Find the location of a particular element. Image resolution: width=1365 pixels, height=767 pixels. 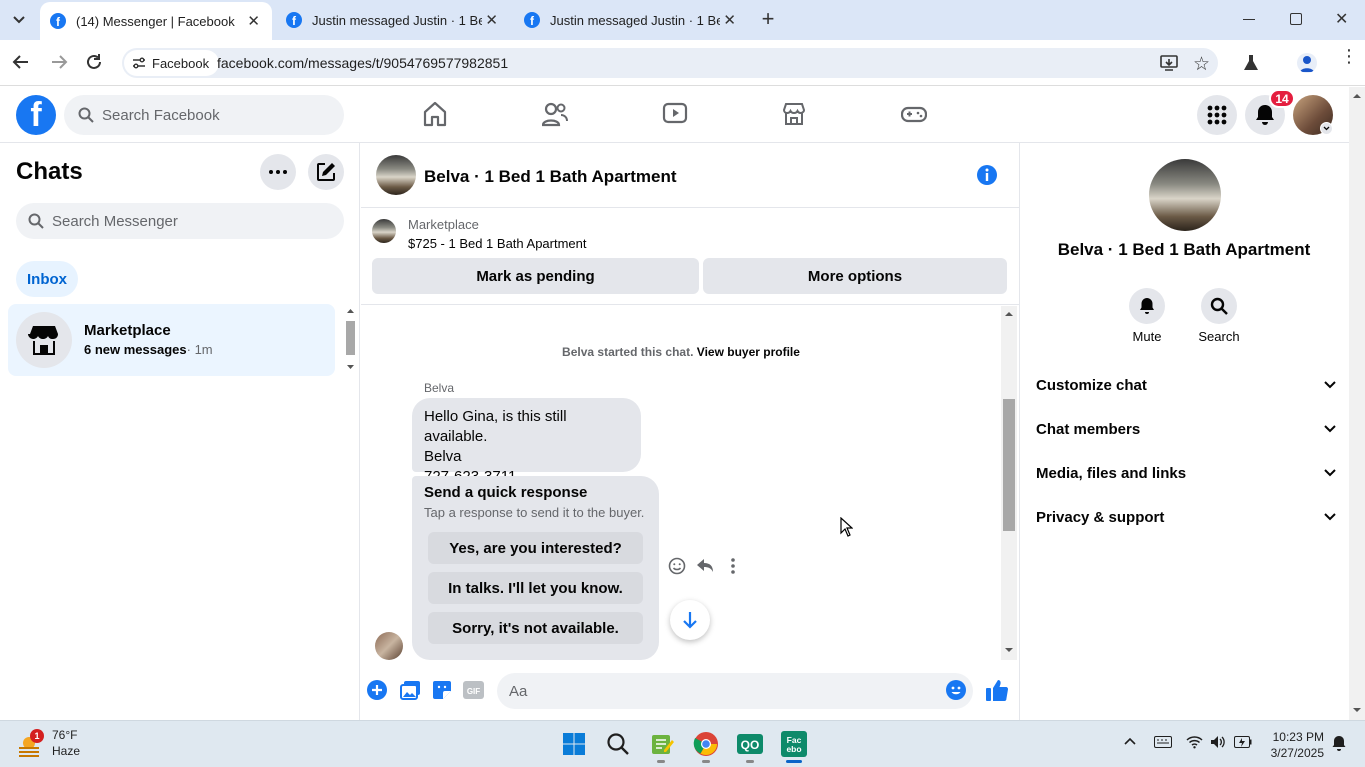

menu-grid-button is located at coordinates (1217, 115).